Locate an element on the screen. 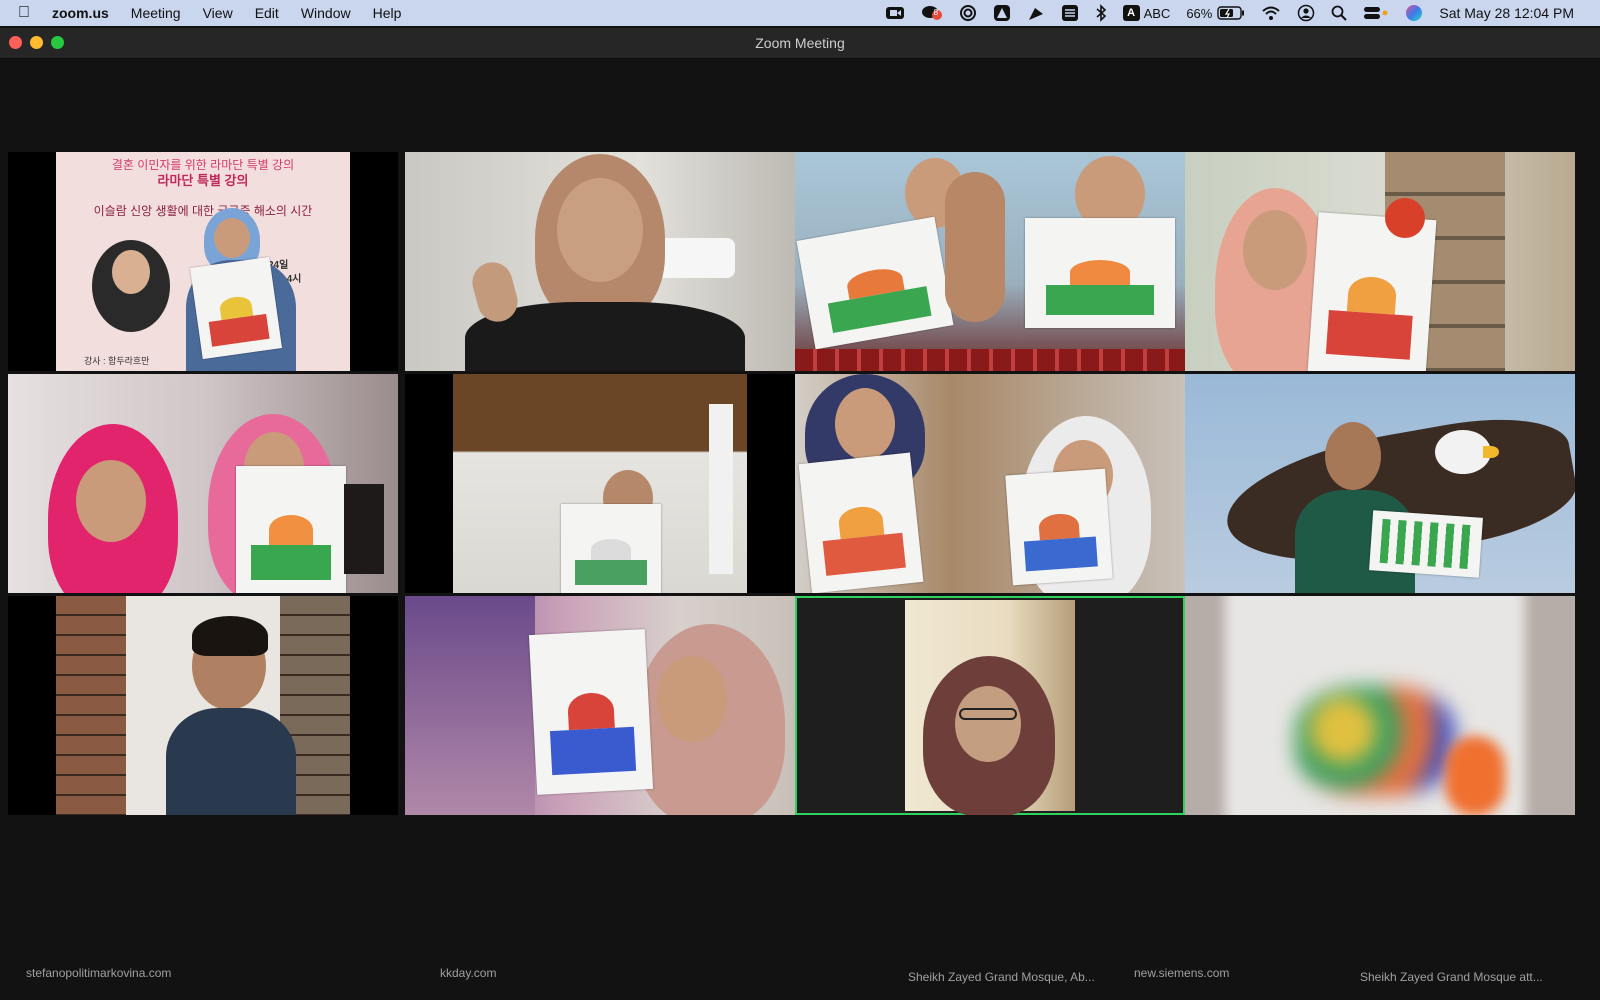 The width and height of the screenshot is (1600, 1000). thumbs-up-hand is located at coordinates (975, 247).